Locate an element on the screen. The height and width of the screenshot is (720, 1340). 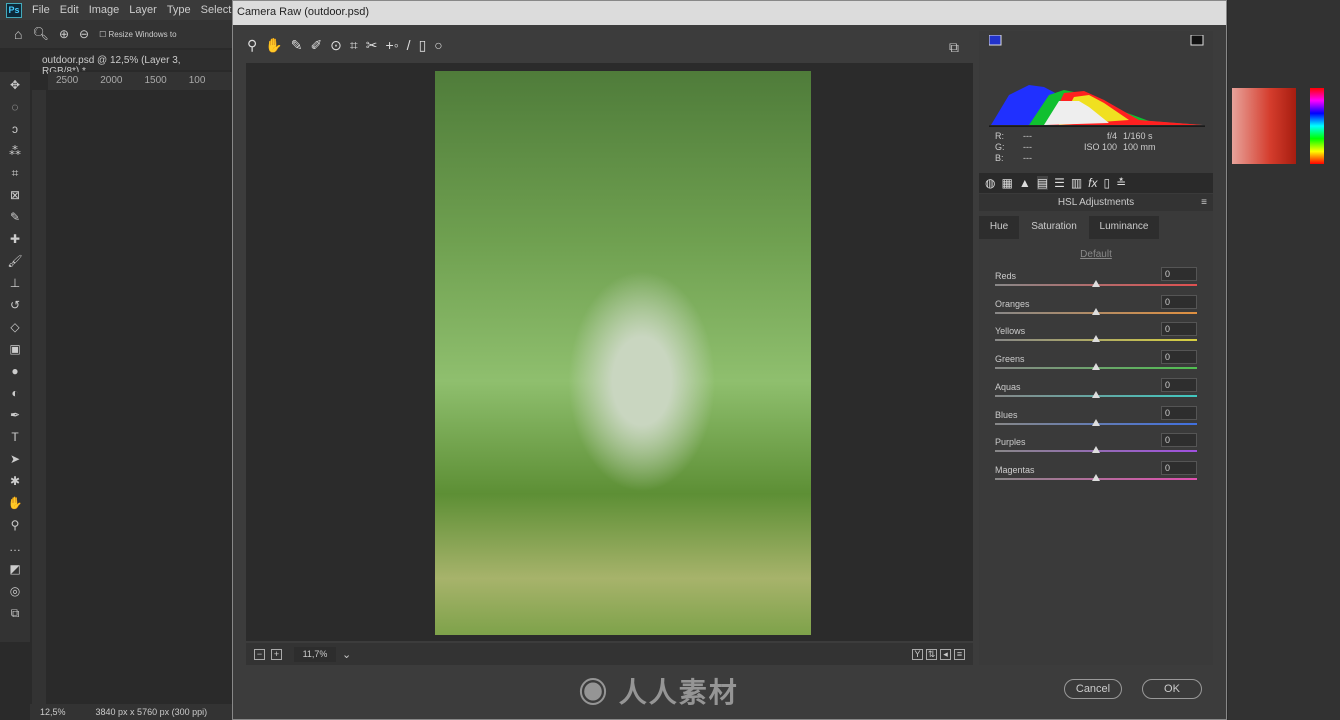
gradient-tool-icon: ▣ is located at coordinates (15, 350).